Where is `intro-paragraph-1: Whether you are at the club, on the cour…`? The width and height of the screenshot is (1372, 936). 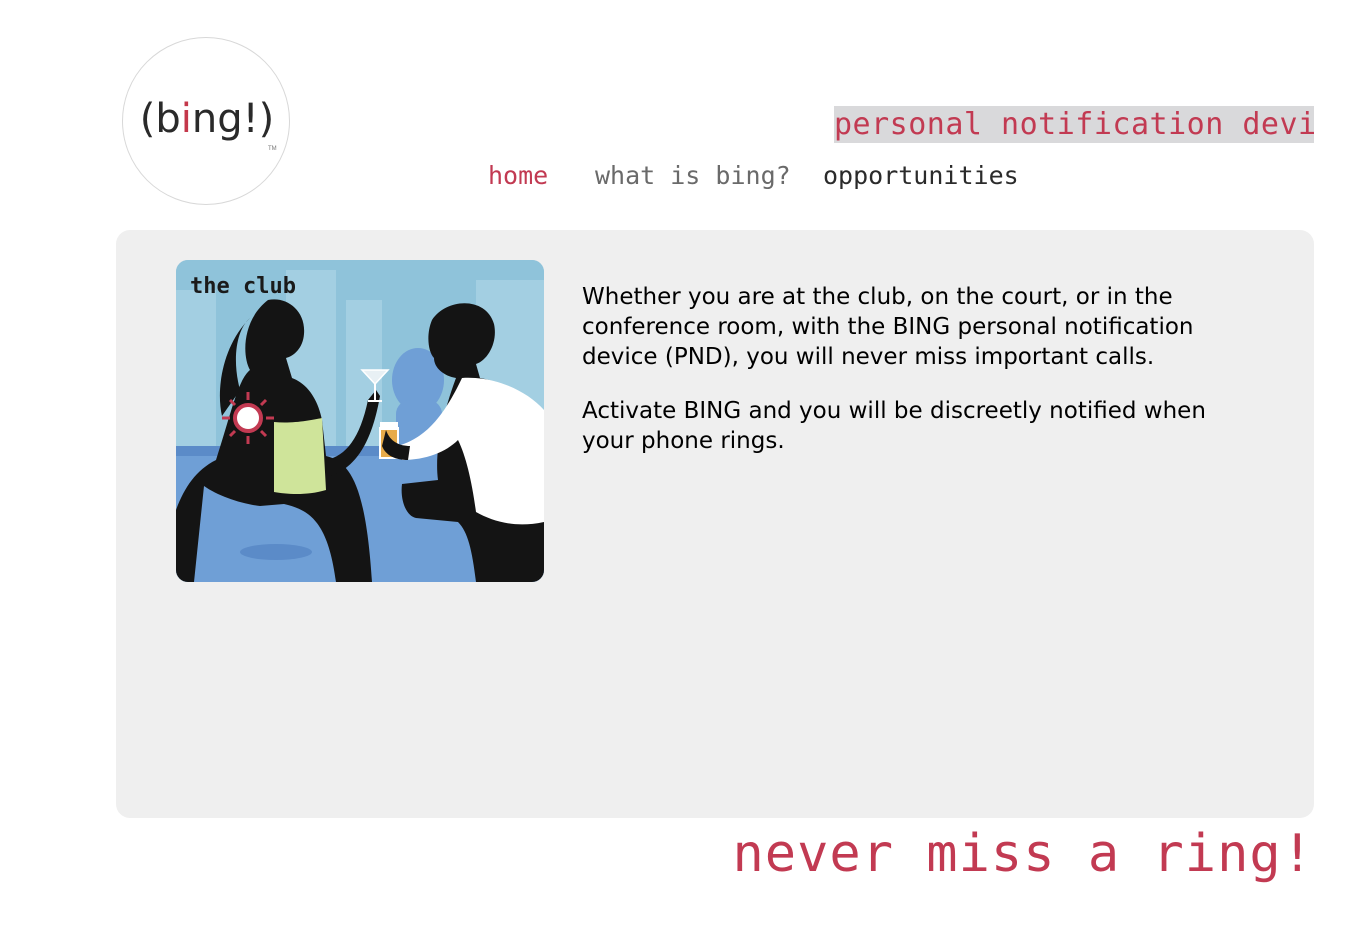
intro-paragraph-1: Whether you are at the club, on the cour… is located at coordinates (888, 327).